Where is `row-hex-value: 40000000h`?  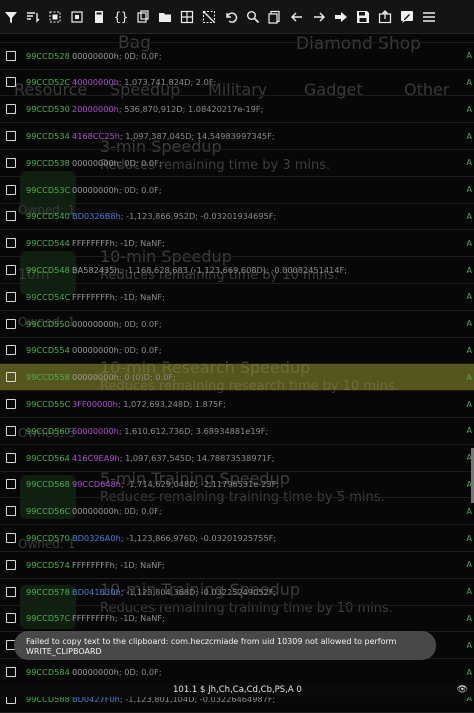
row-hex-value: 40000000h is located at coordinates (95, 82).